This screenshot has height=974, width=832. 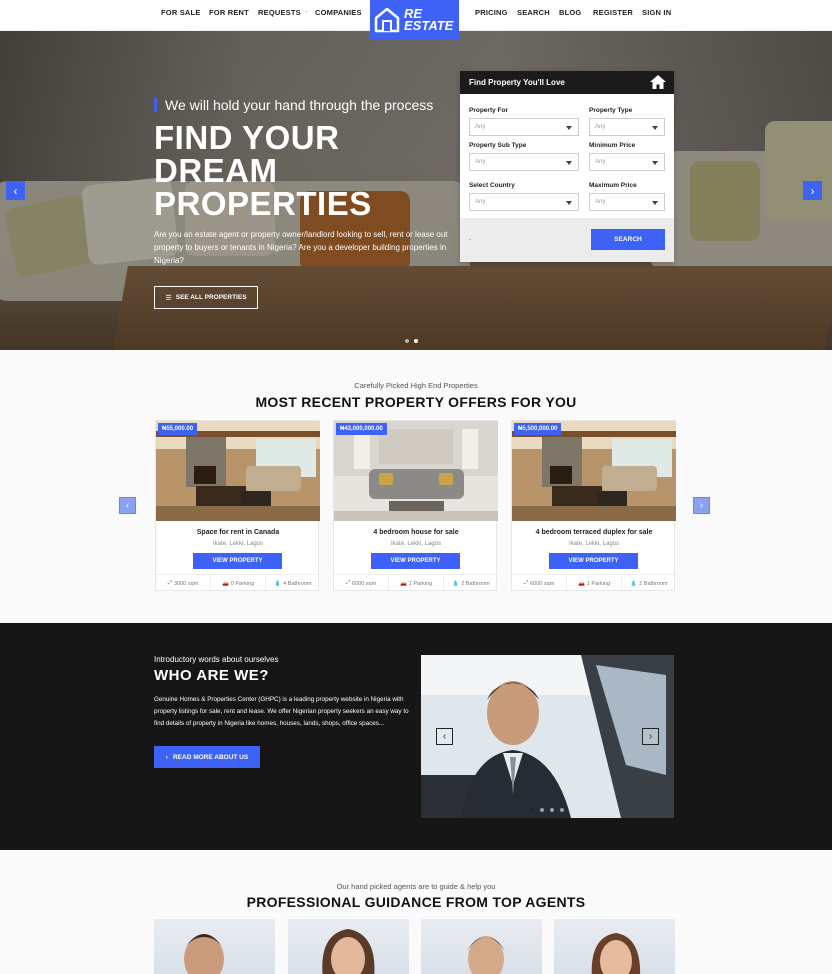 What do you see at coordinates (524, 202) in the screenshot?
I see `select-country-select: Any` at bounding box center [524, 202].